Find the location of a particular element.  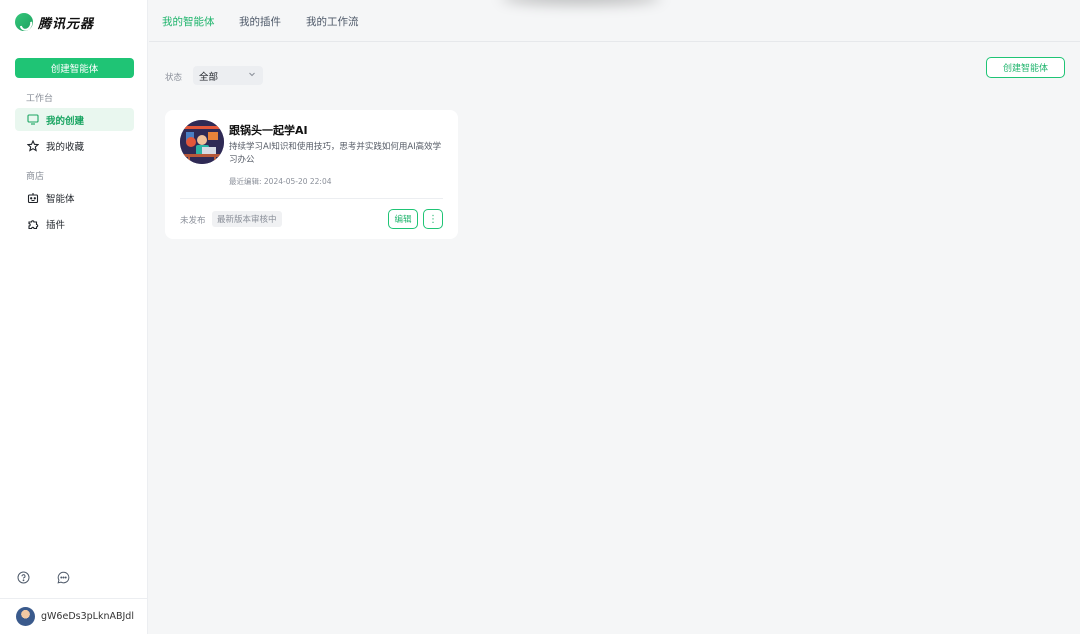

edit-button: 编辑 is located at coordinates (403, 219).